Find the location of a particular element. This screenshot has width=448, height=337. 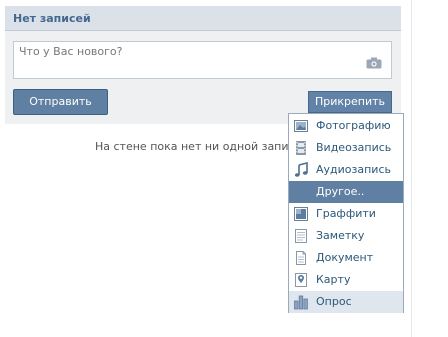

attach-menu-item-note: Заметку is located at coordinates (346, 236).